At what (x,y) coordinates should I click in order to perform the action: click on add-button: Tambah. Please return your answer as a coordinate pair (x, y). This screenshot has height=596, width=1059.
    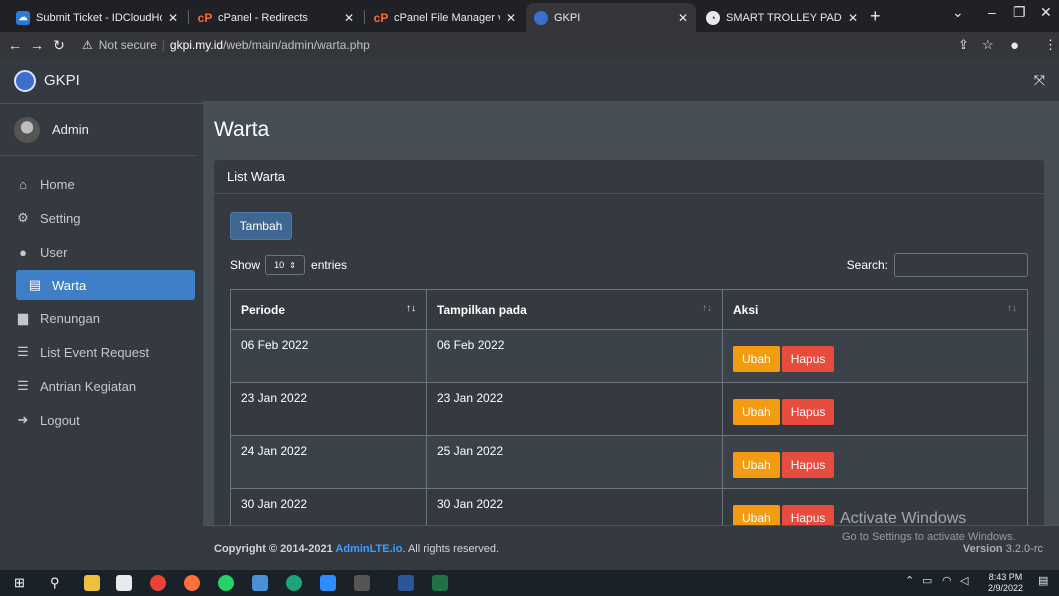
    Looking at the image, I should click on (261, 226).